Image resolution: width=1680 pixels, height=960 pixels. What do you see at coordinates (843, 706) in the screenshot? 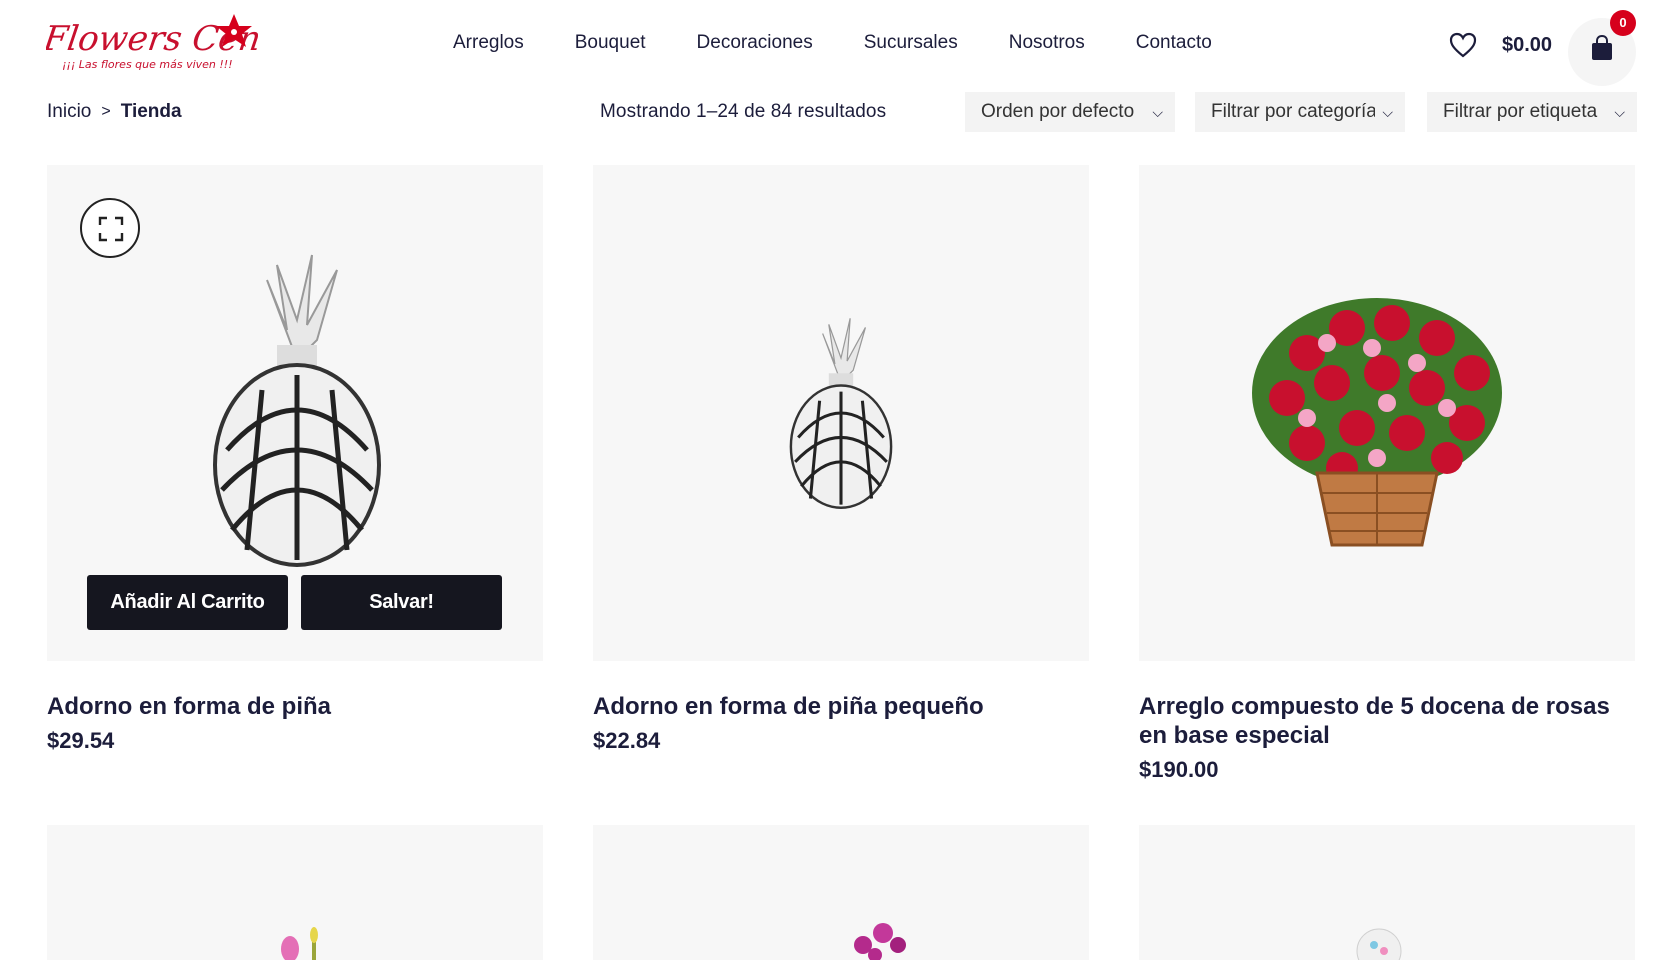
I see `product-title: Adorno en forma de piña pequeño` at bounding box center [843, 706].